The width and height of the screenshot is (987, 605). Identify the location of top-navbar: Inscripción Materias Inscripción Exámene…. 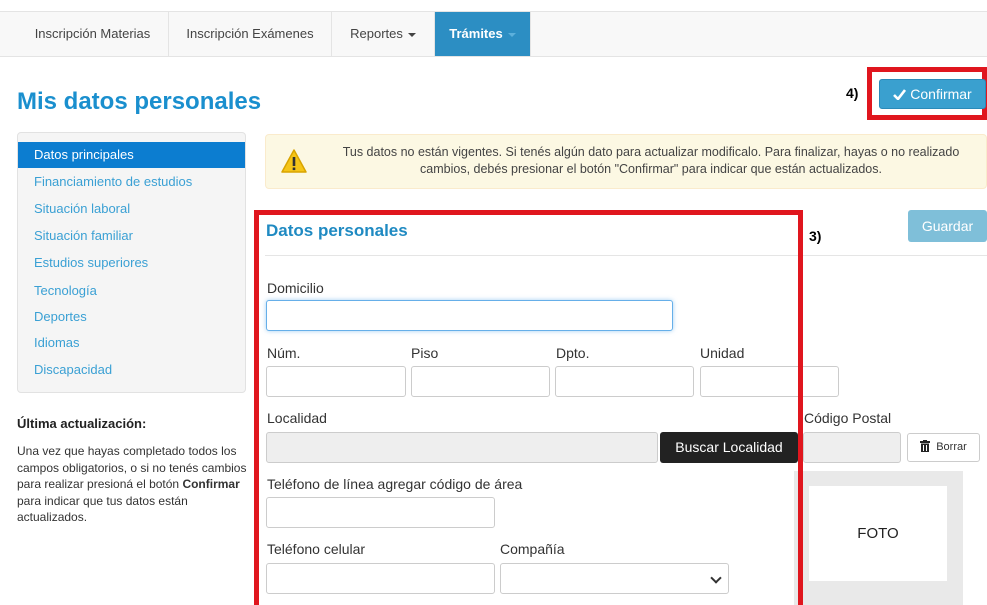
(493, 34).